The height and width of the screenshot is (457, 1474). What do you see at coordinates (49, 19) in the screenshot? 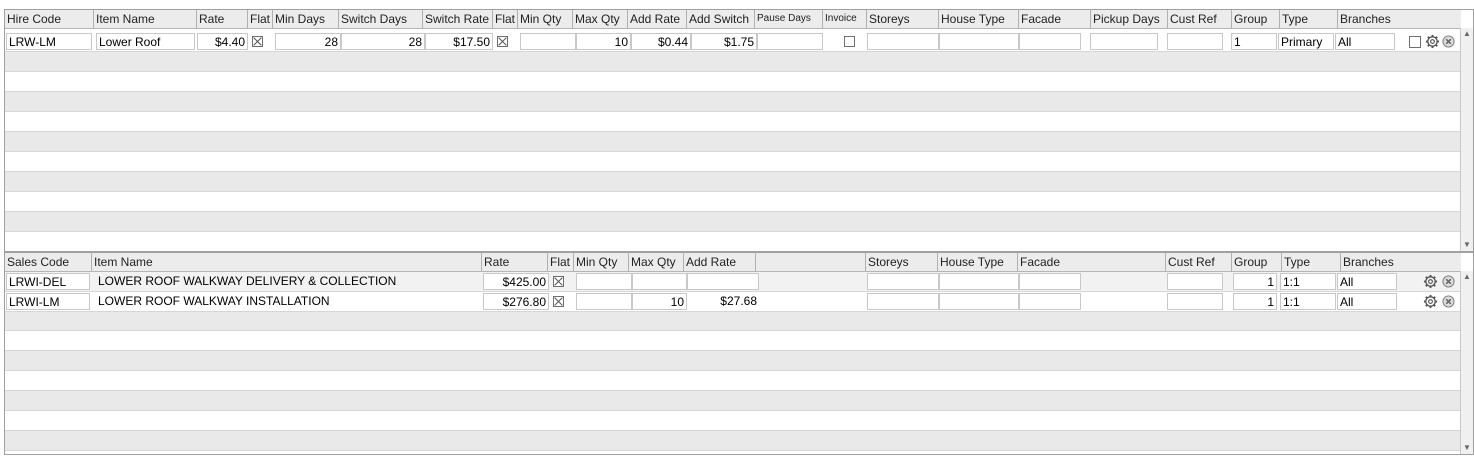
I see `col-hire-code: Hire Code` at bounding box center [49, 19].